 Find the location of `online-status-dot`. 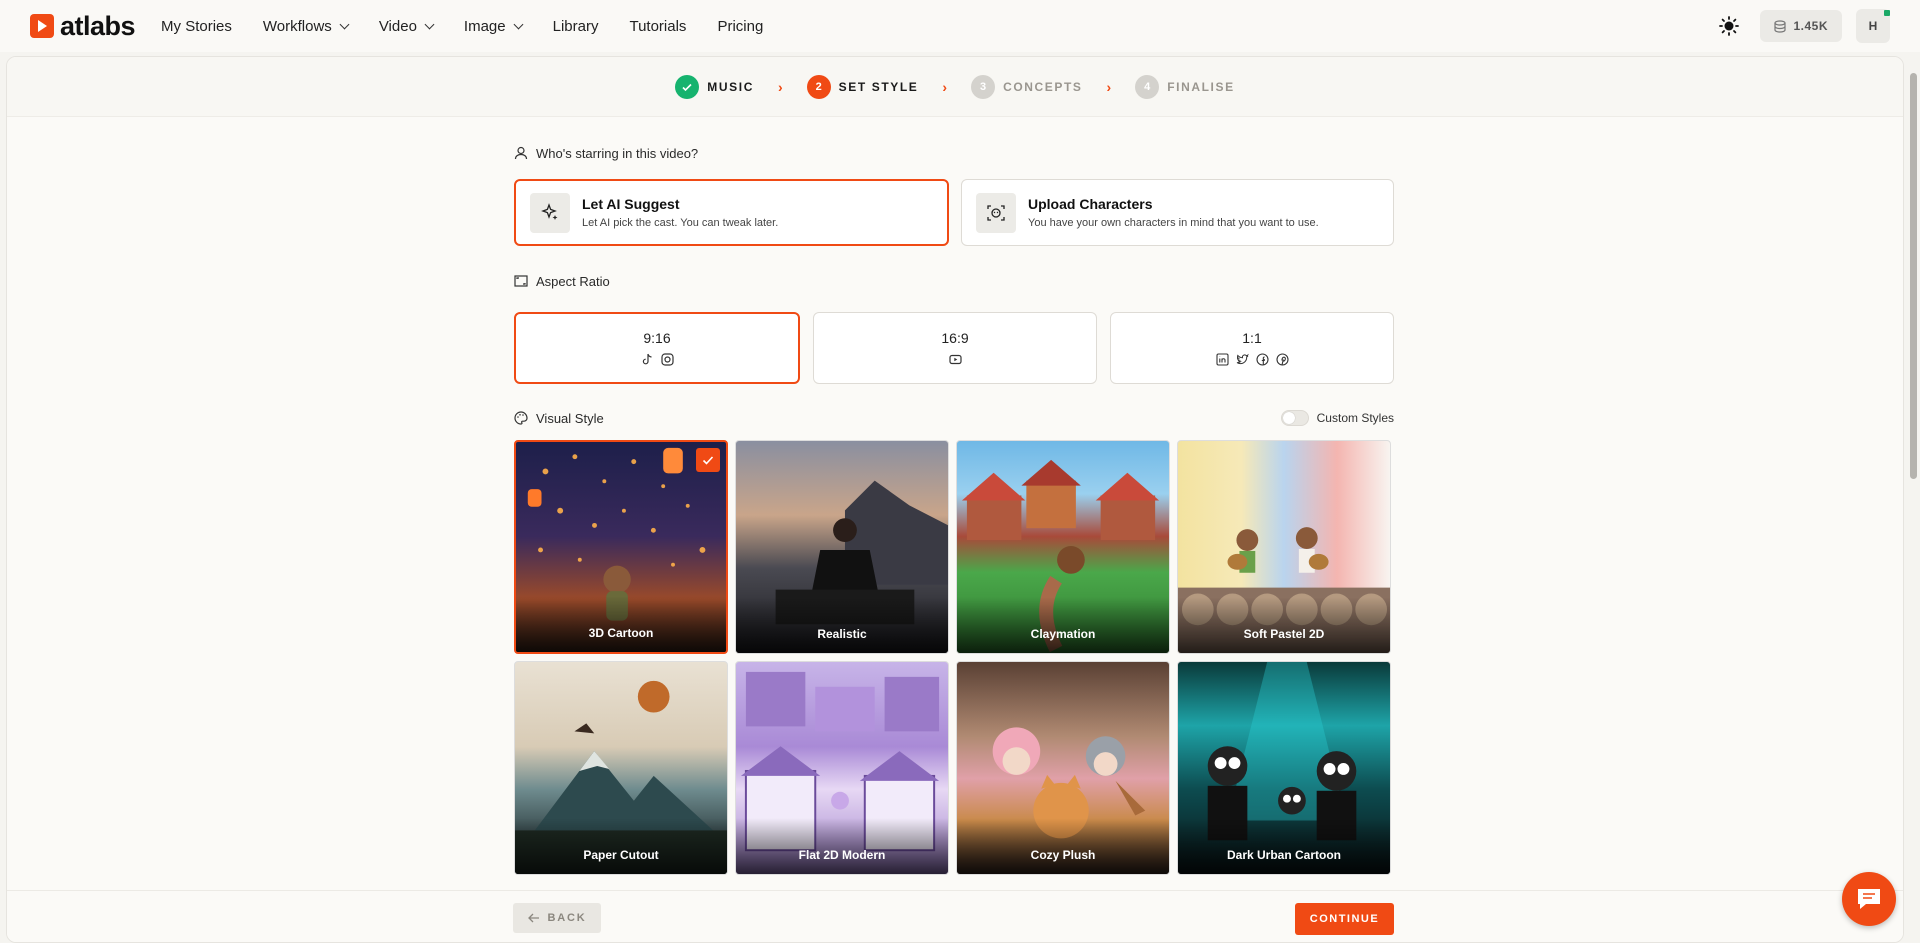

online-status-dot is located at coordinates (1887, 13).